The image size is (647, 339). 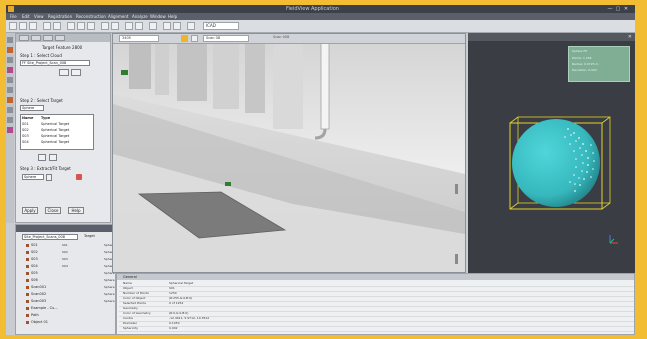 I want to click on close-dialog-button: Close, so click(x=53, y=210).